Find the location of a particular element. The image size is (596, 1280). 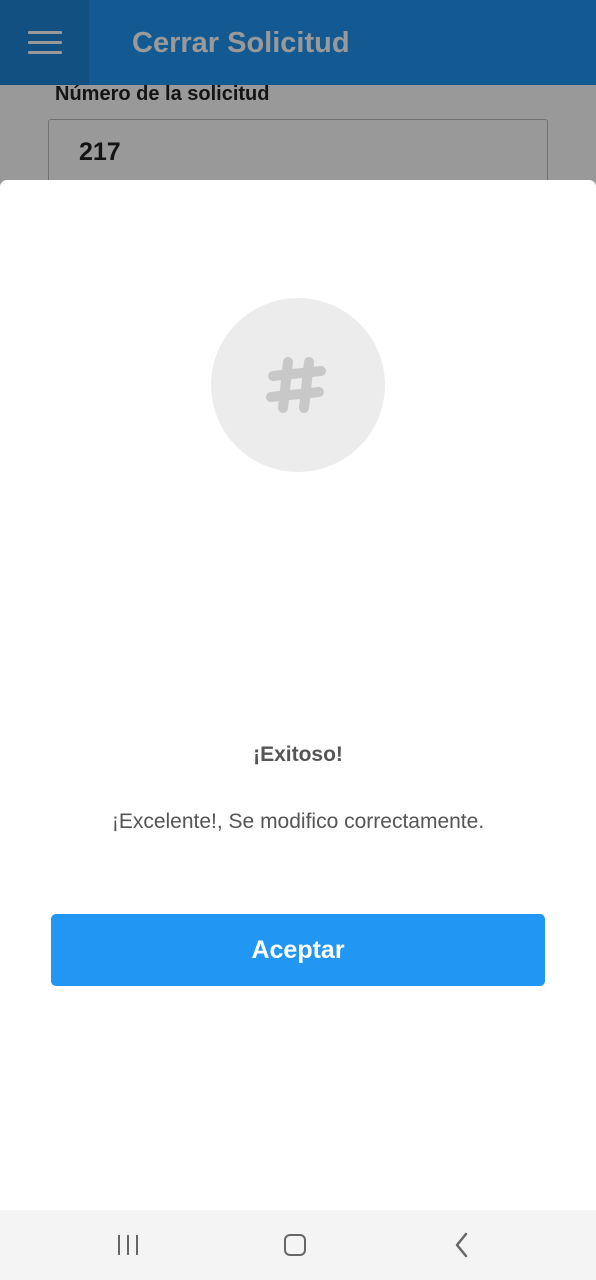

back-button is located at coordinates (462, 1245).